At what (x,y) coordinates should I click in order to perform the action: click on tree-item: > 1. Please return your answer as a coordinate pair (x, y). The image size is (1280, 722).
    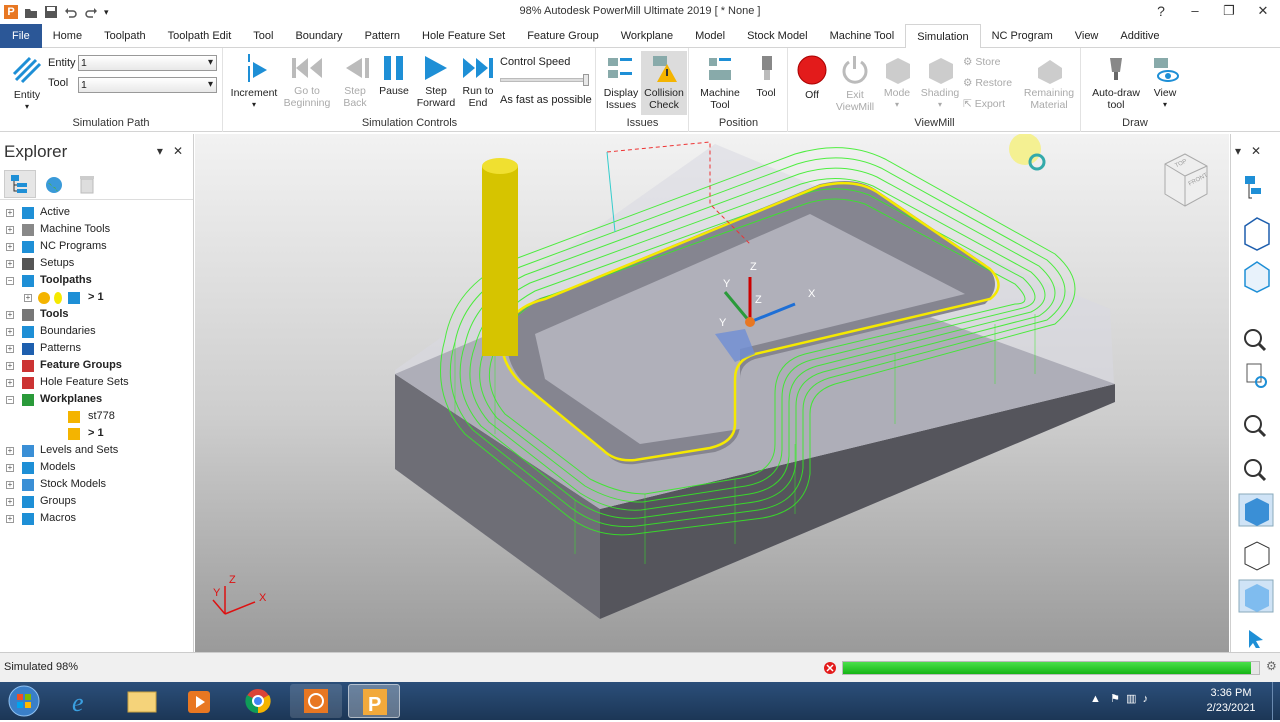
    Looking at the image, I should click on (96, 433).